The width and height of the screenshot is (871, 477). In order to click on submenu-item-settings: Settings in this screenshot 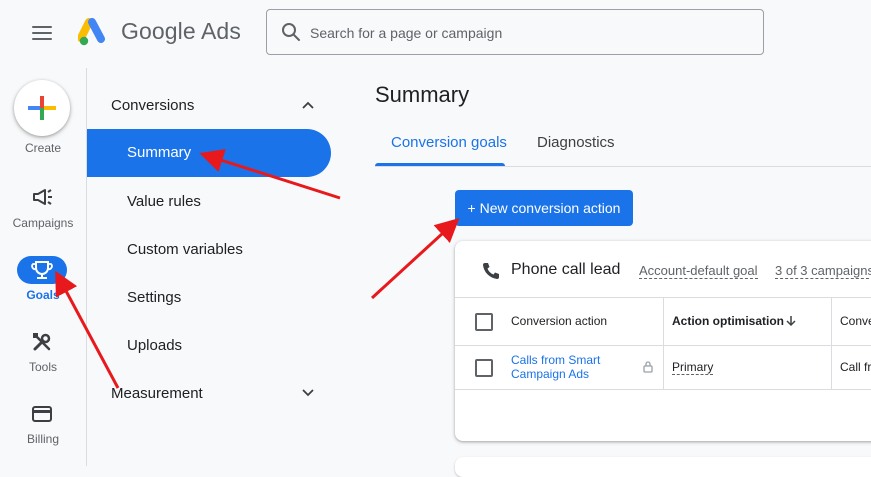, I will do `click(154, 297)`.